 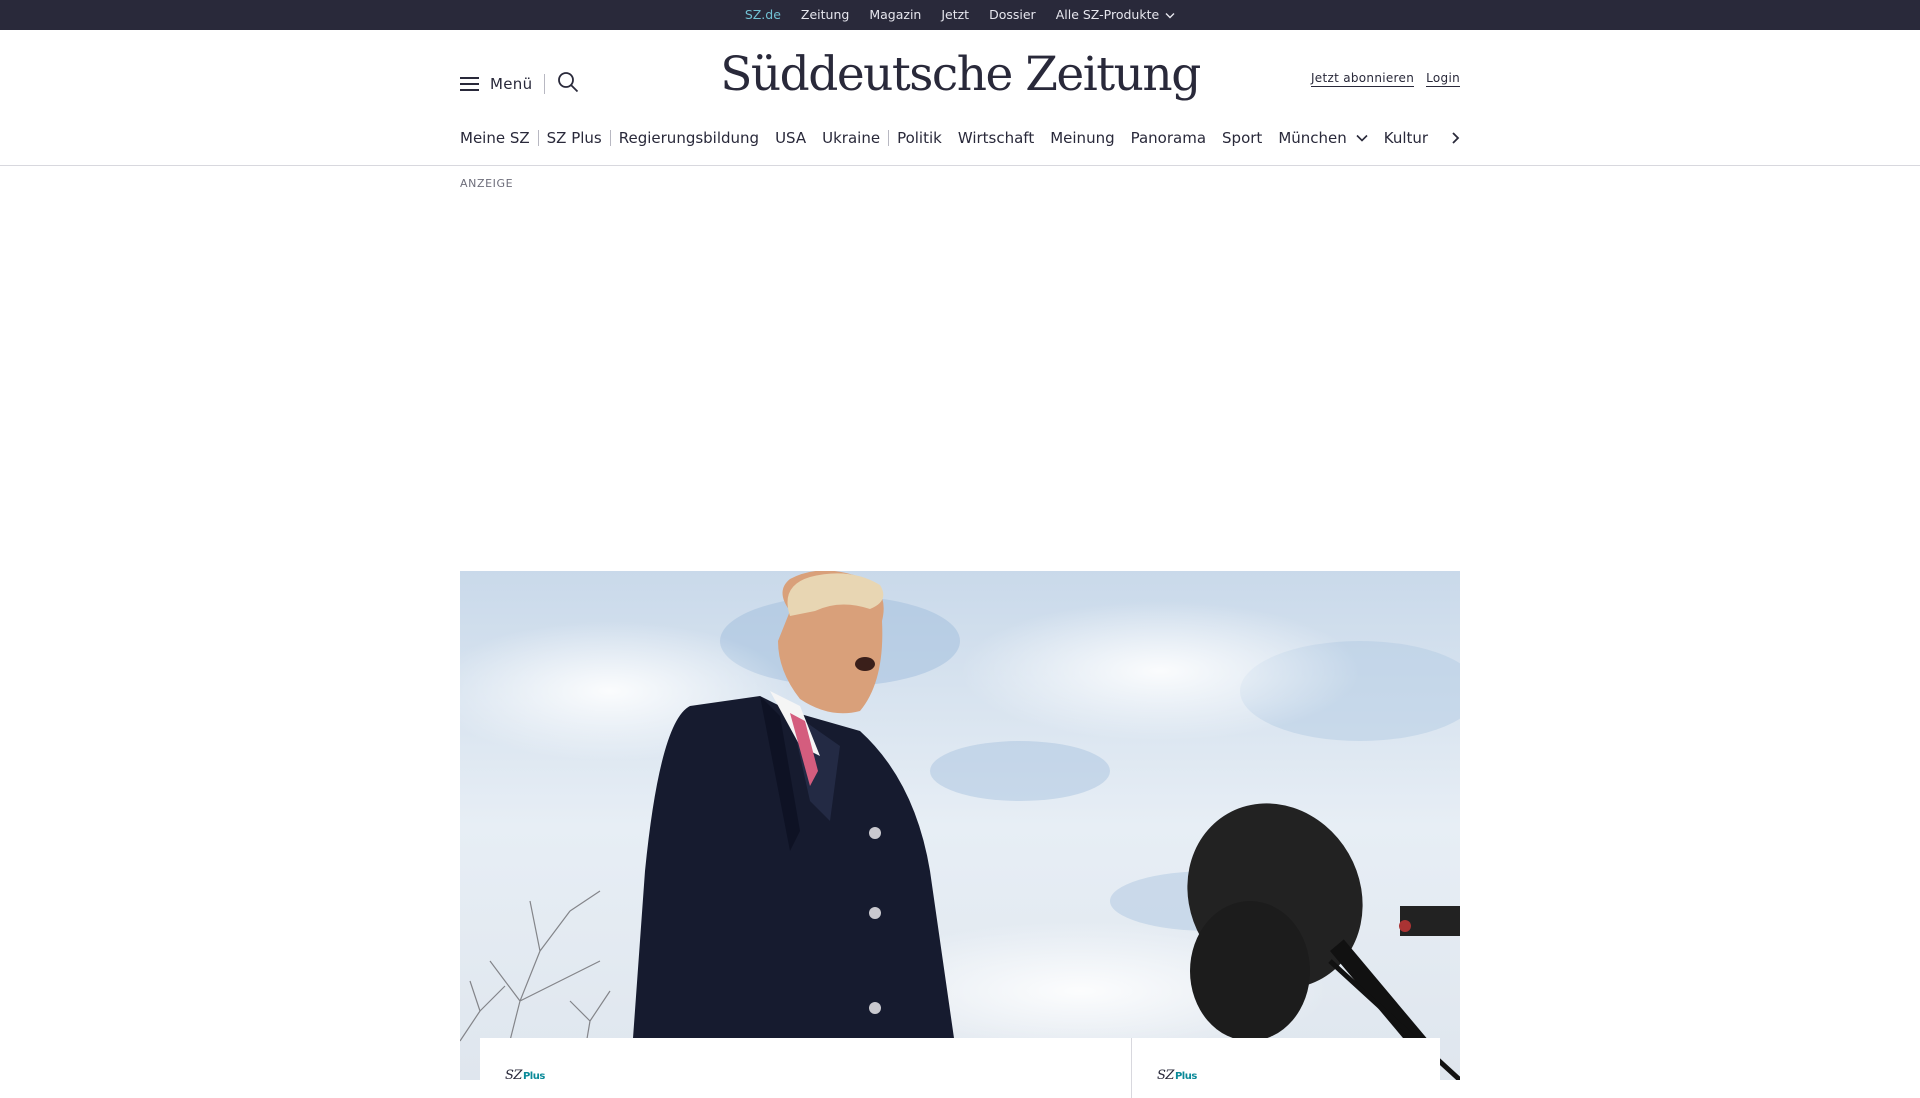 I want to click on subscribe-link: Jetzt abonnieren, so click(x=1362, y=79).